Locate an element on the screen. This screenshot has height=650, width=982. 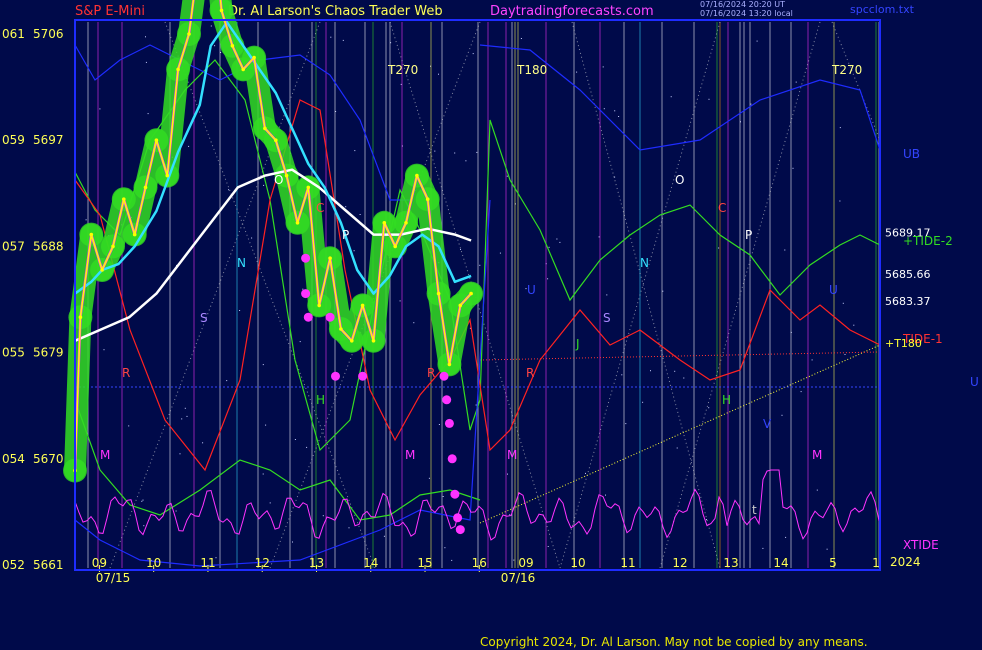
label-u: U is located at coordinates (974, 382).